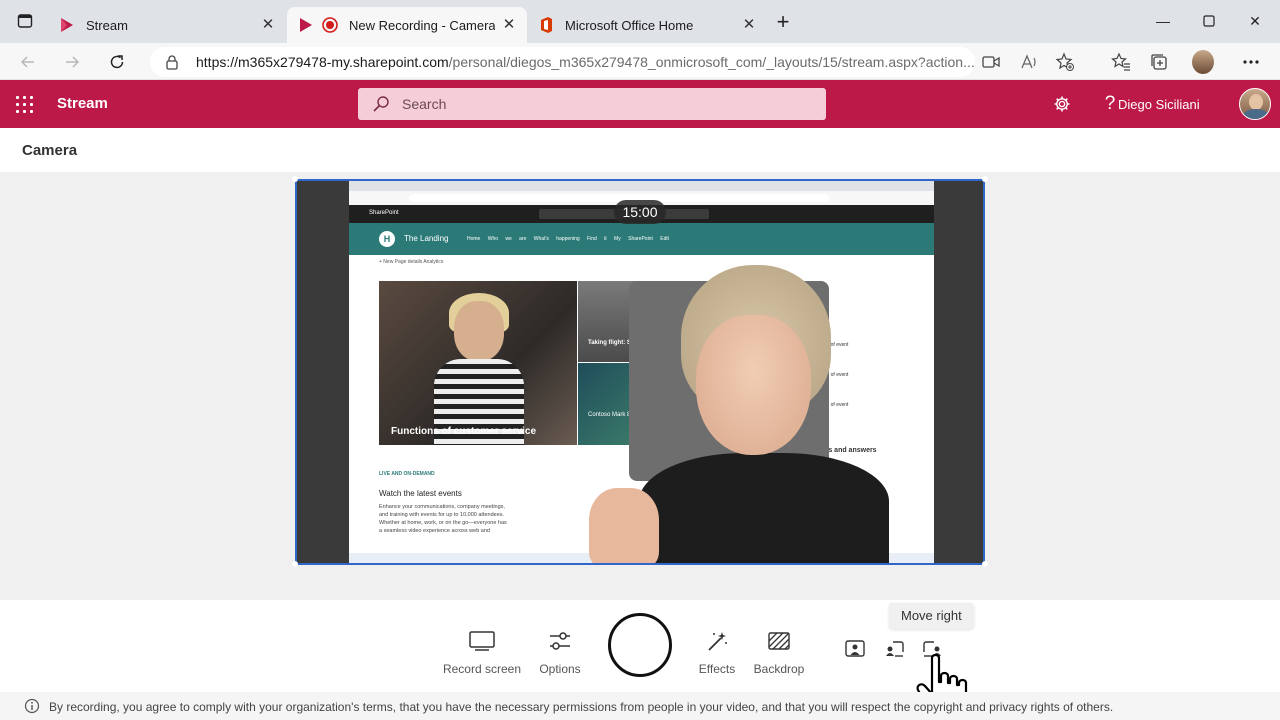 The image size is (1280, 720). I want to click on sidebar-icon, so click(25, 21).